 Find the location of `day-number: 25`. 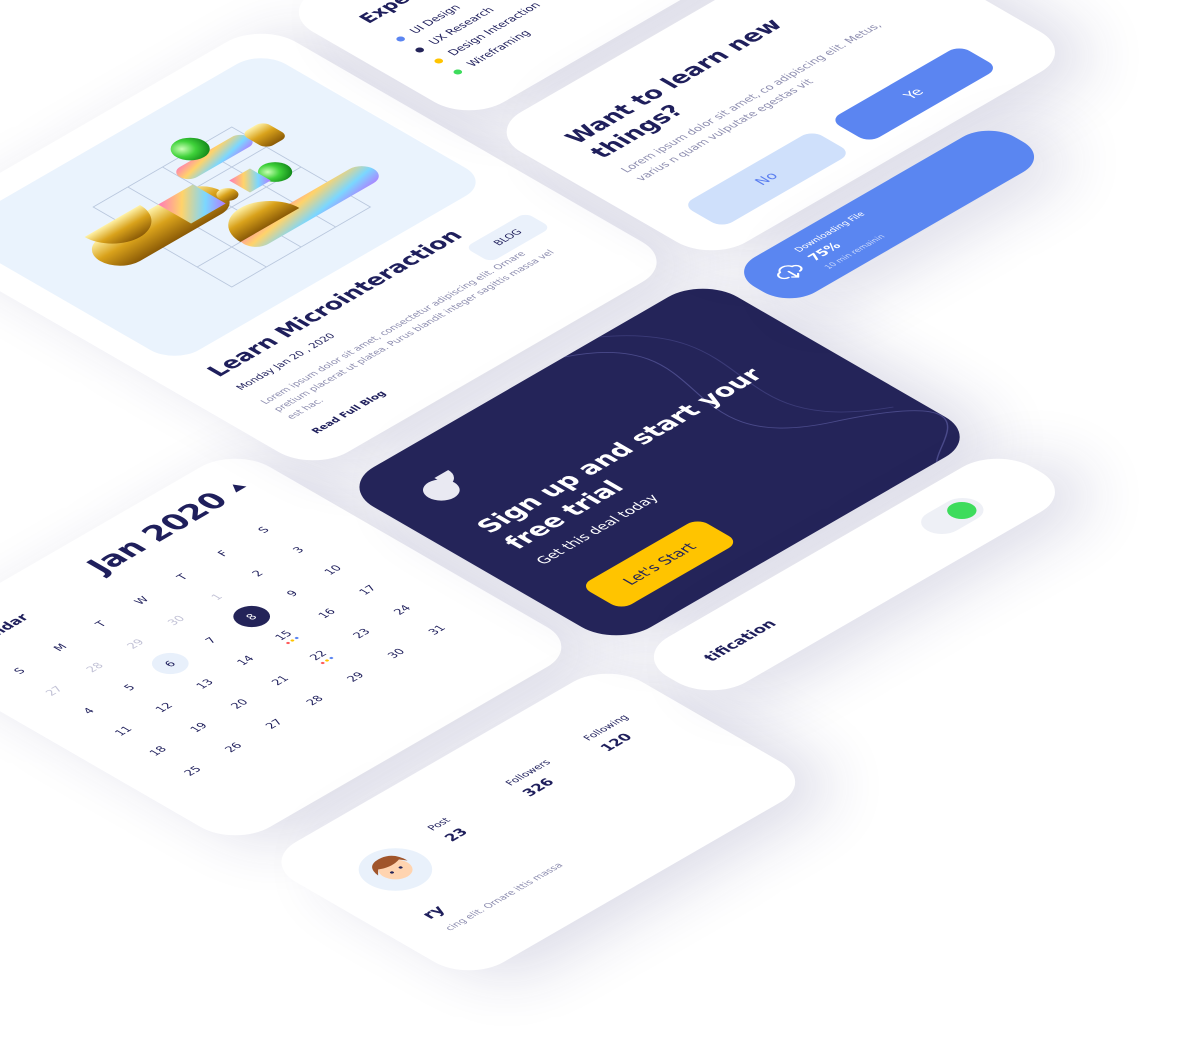

day-number: 25 is located at coordinates (192, 770).